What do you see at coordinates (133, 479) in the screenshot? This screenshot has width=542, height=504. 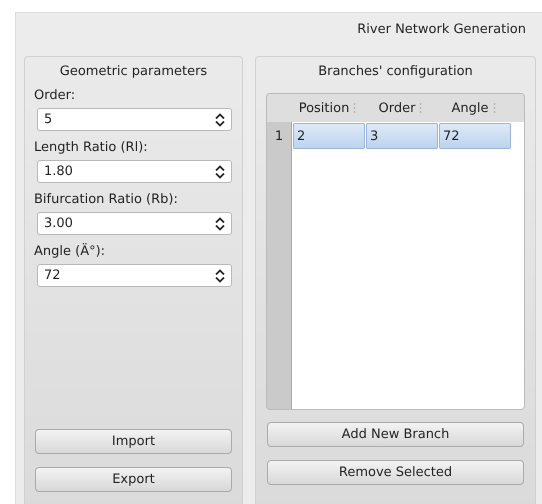 I see `push-button: Export` at bounding box center [133, 479].